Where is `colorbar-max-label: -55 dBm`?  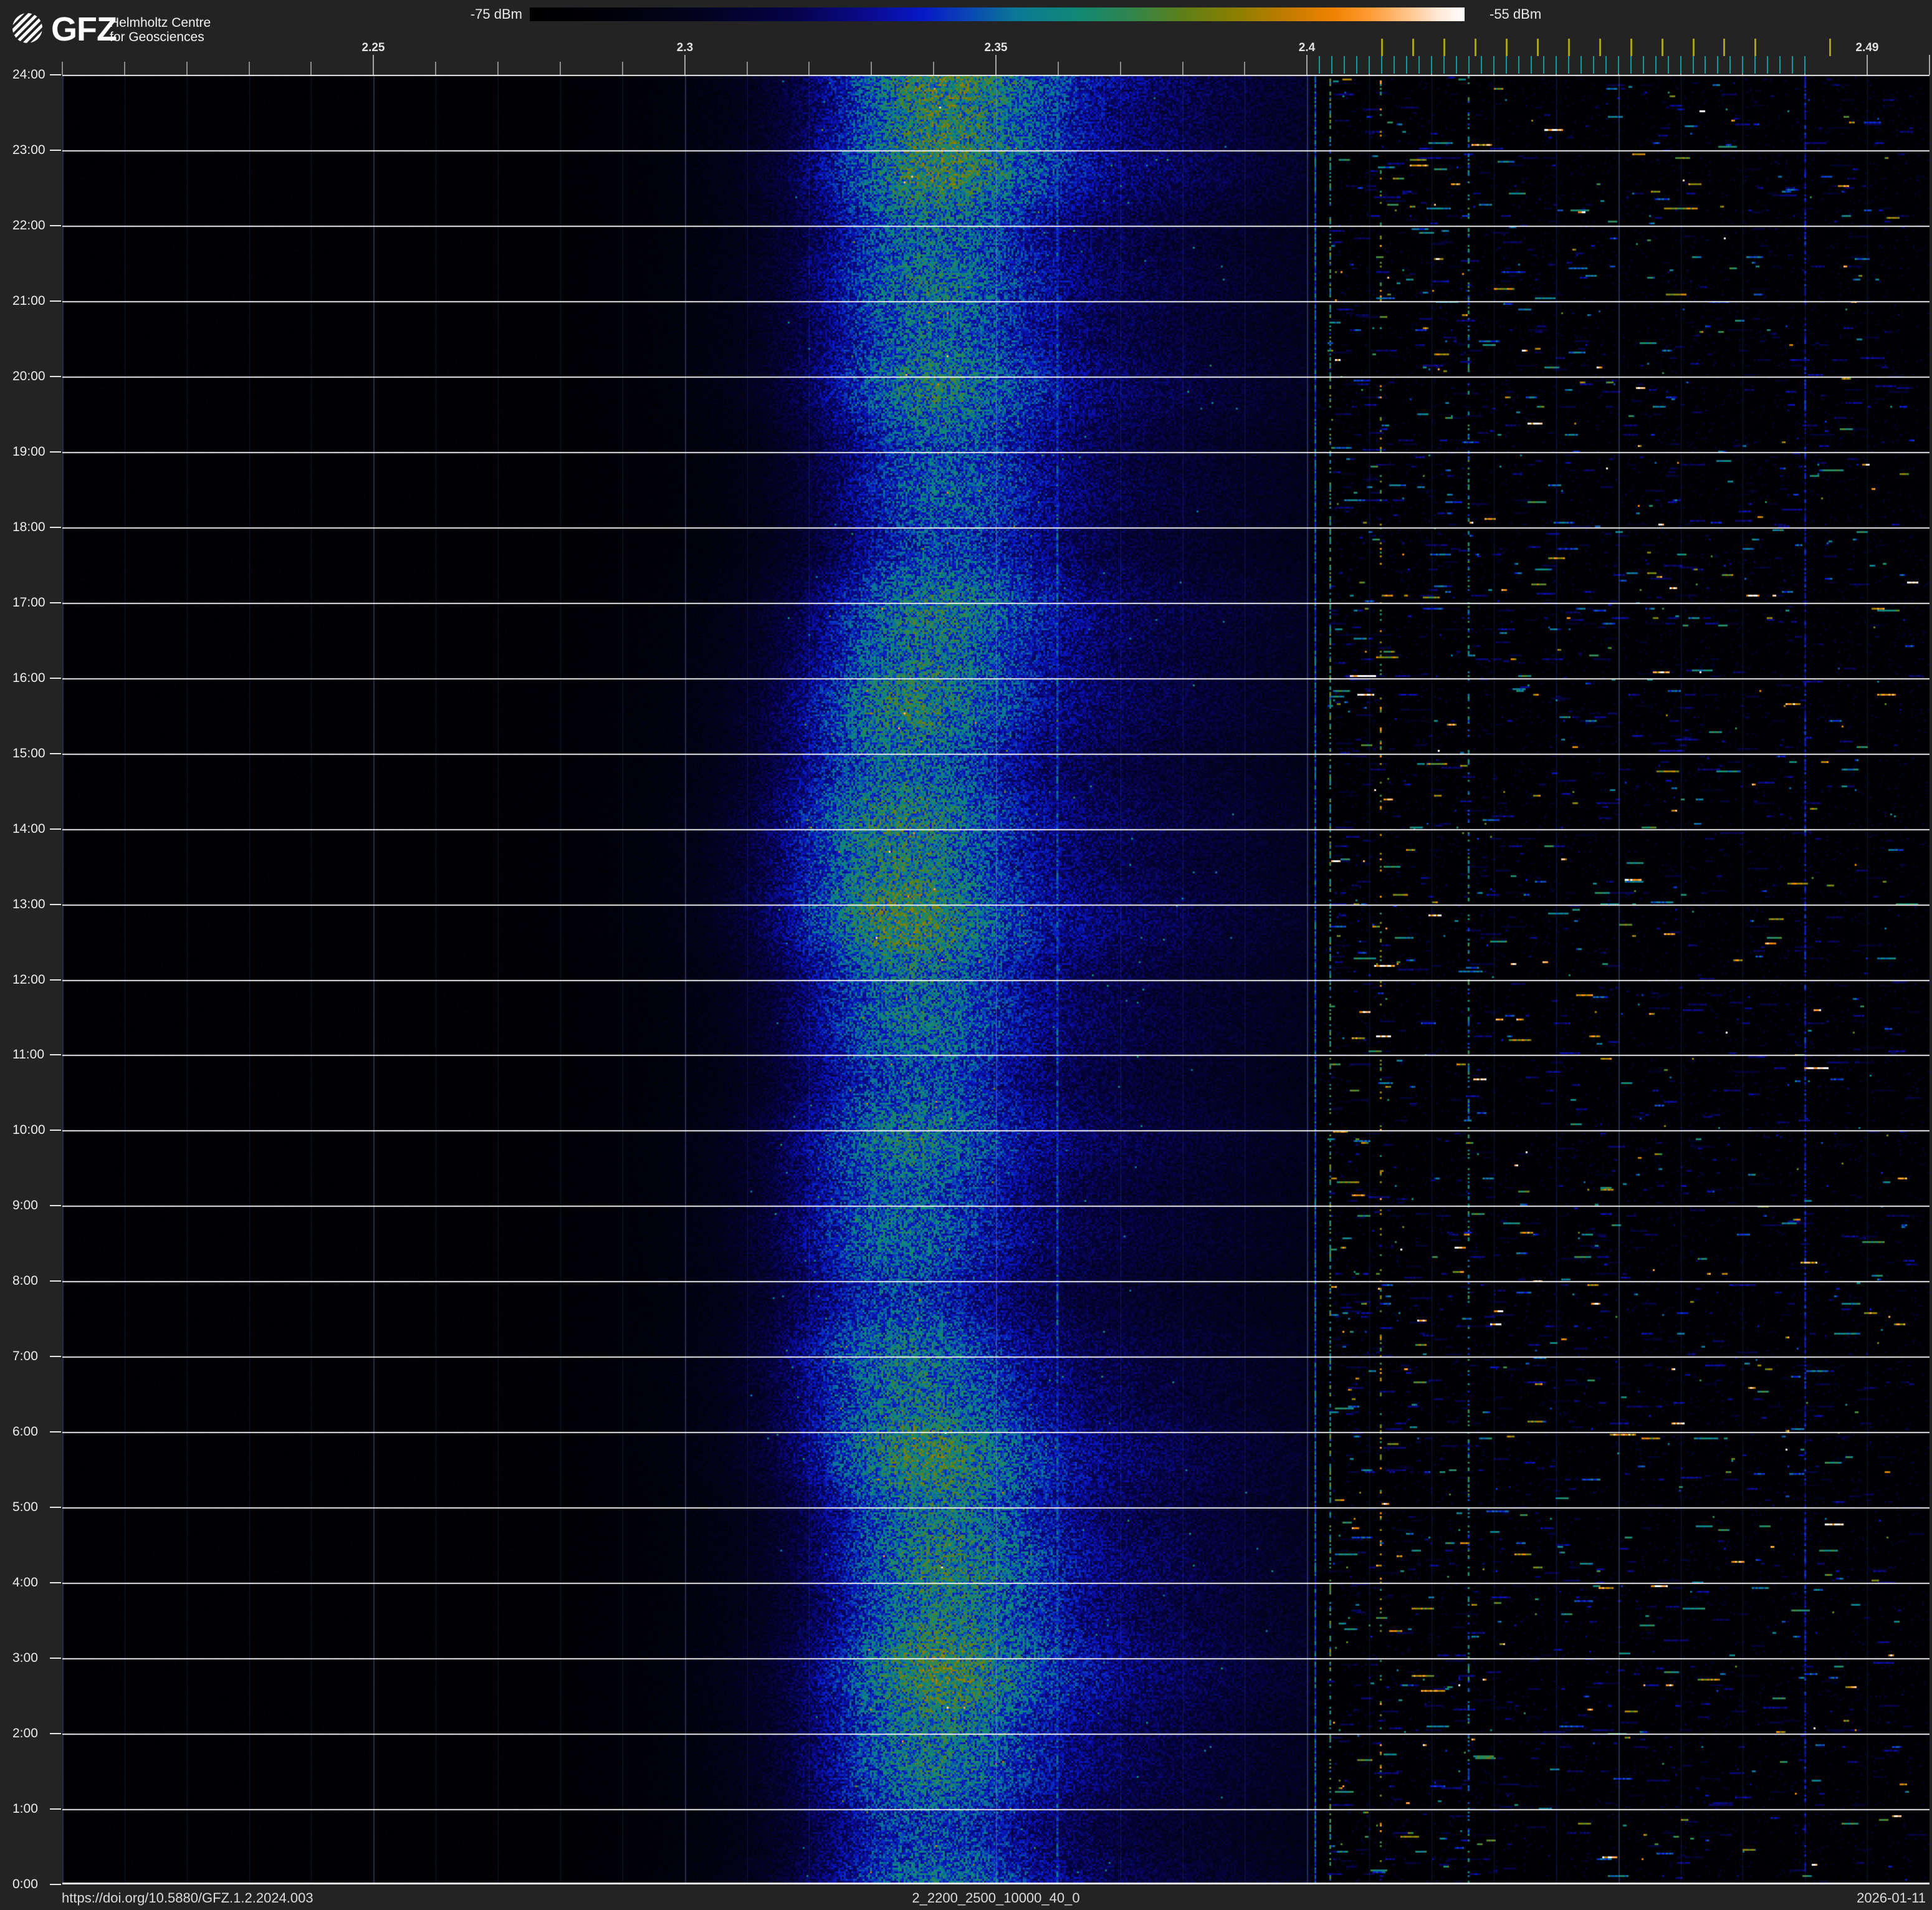
colorbar-max-label: -55 dBm is located at coordinates (1516, 14).